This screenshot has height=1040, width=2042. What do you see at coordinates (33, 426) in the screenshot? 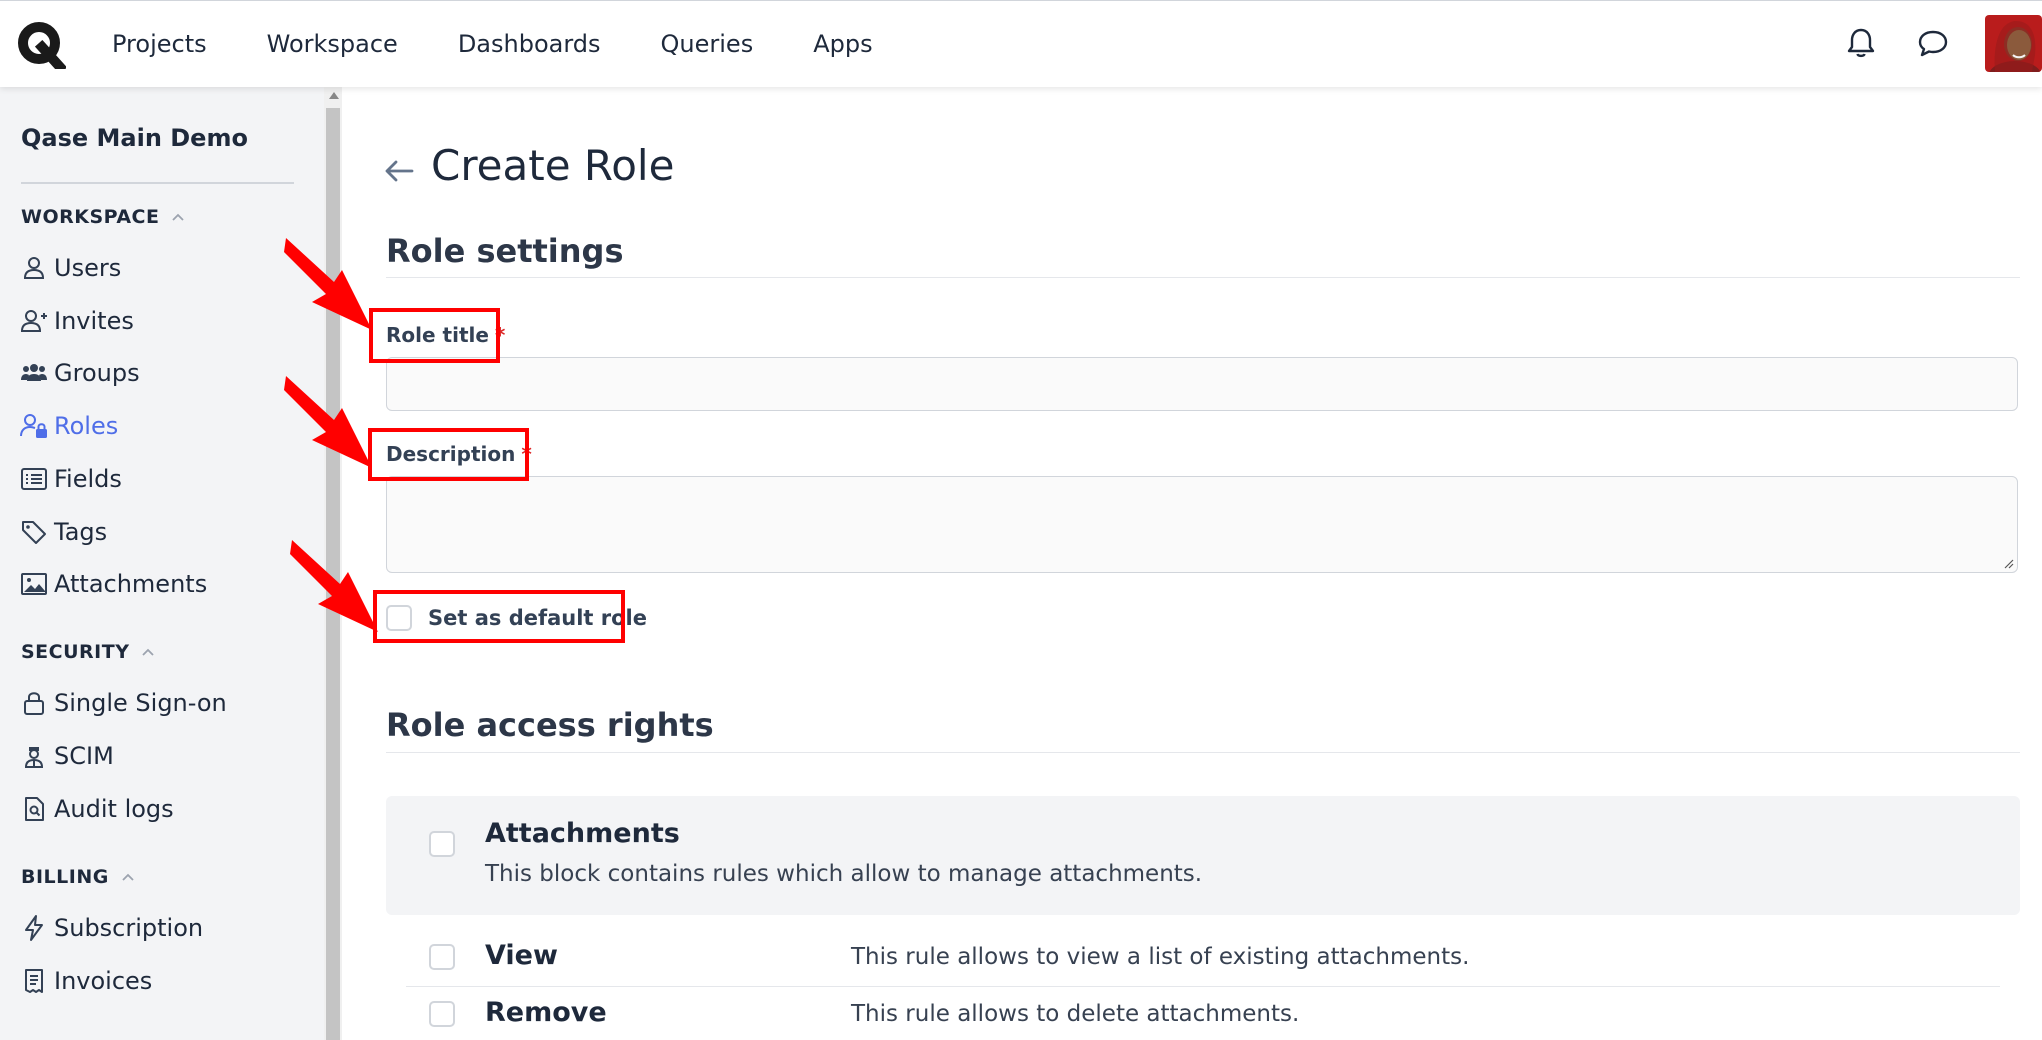
I see `user-lock-icon` at bounding box center [33, 426].